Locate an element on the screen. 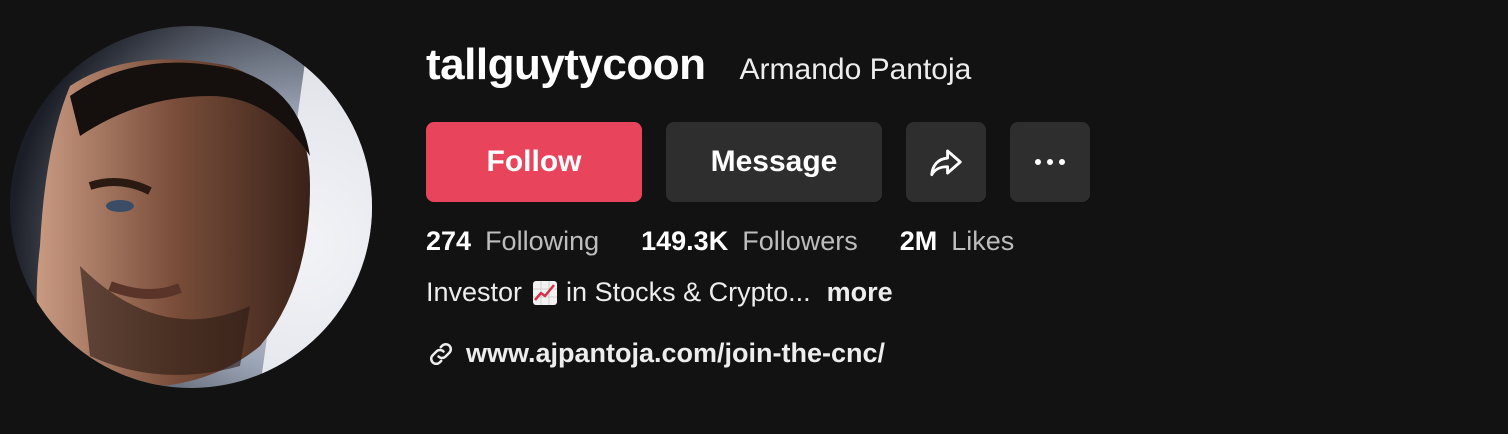  profile-stats: 274 Following 149.3K Followers 2M Likes is located at coordinates (758, 241).